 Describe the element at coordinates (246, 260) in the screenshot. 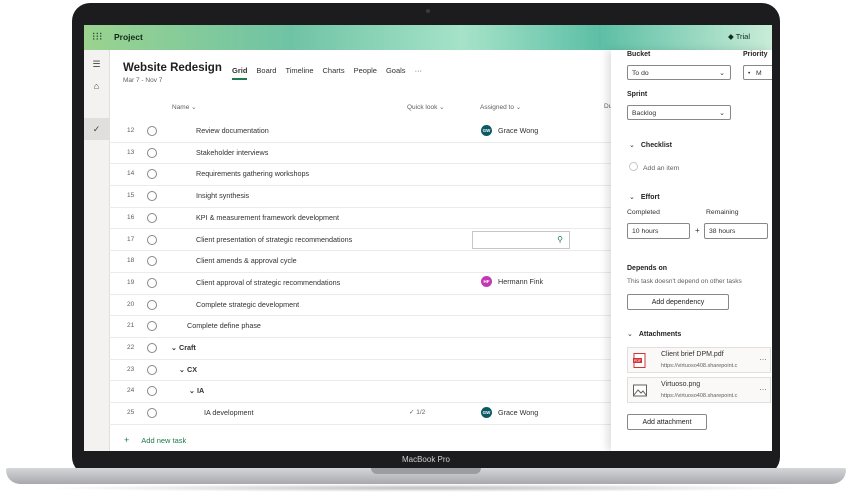

I see `task-name: Client amends & approval cycle` at that location.